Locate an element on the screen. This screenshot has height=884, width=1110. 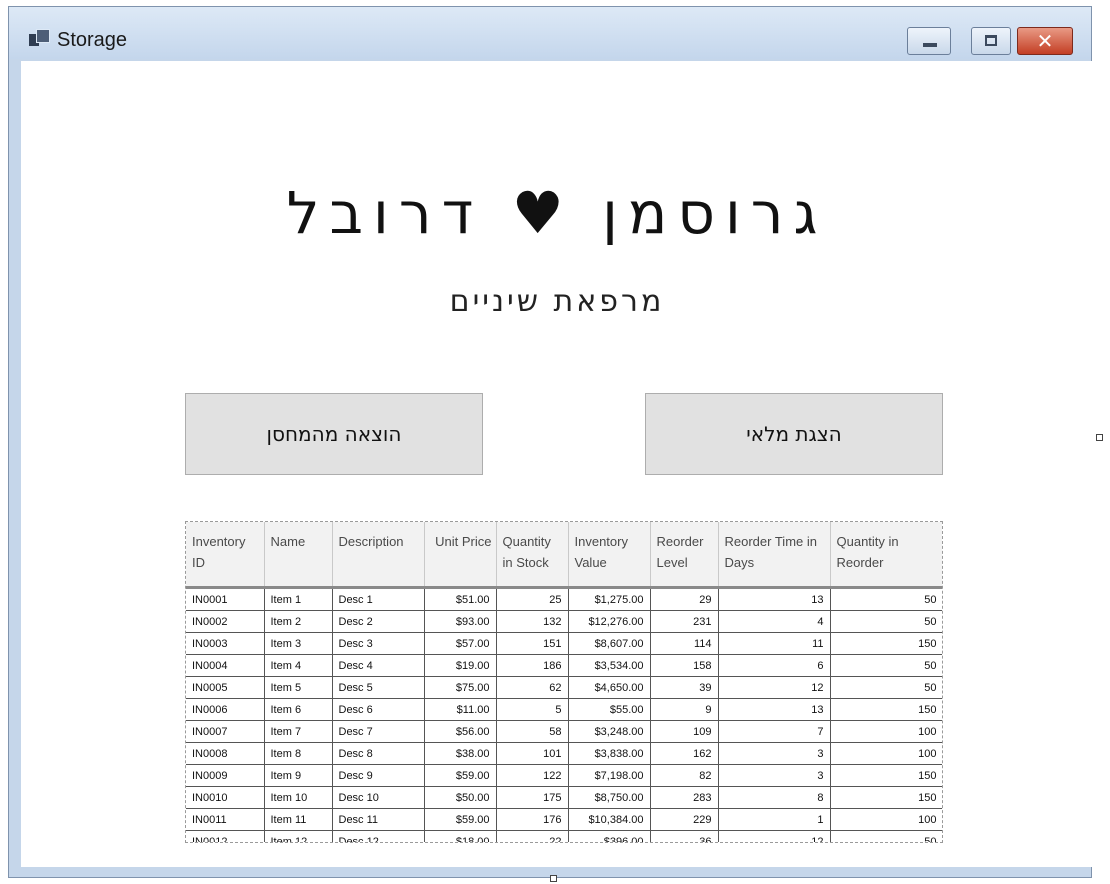
table-cell: Desc 7 is located at coordinates (378, 731).